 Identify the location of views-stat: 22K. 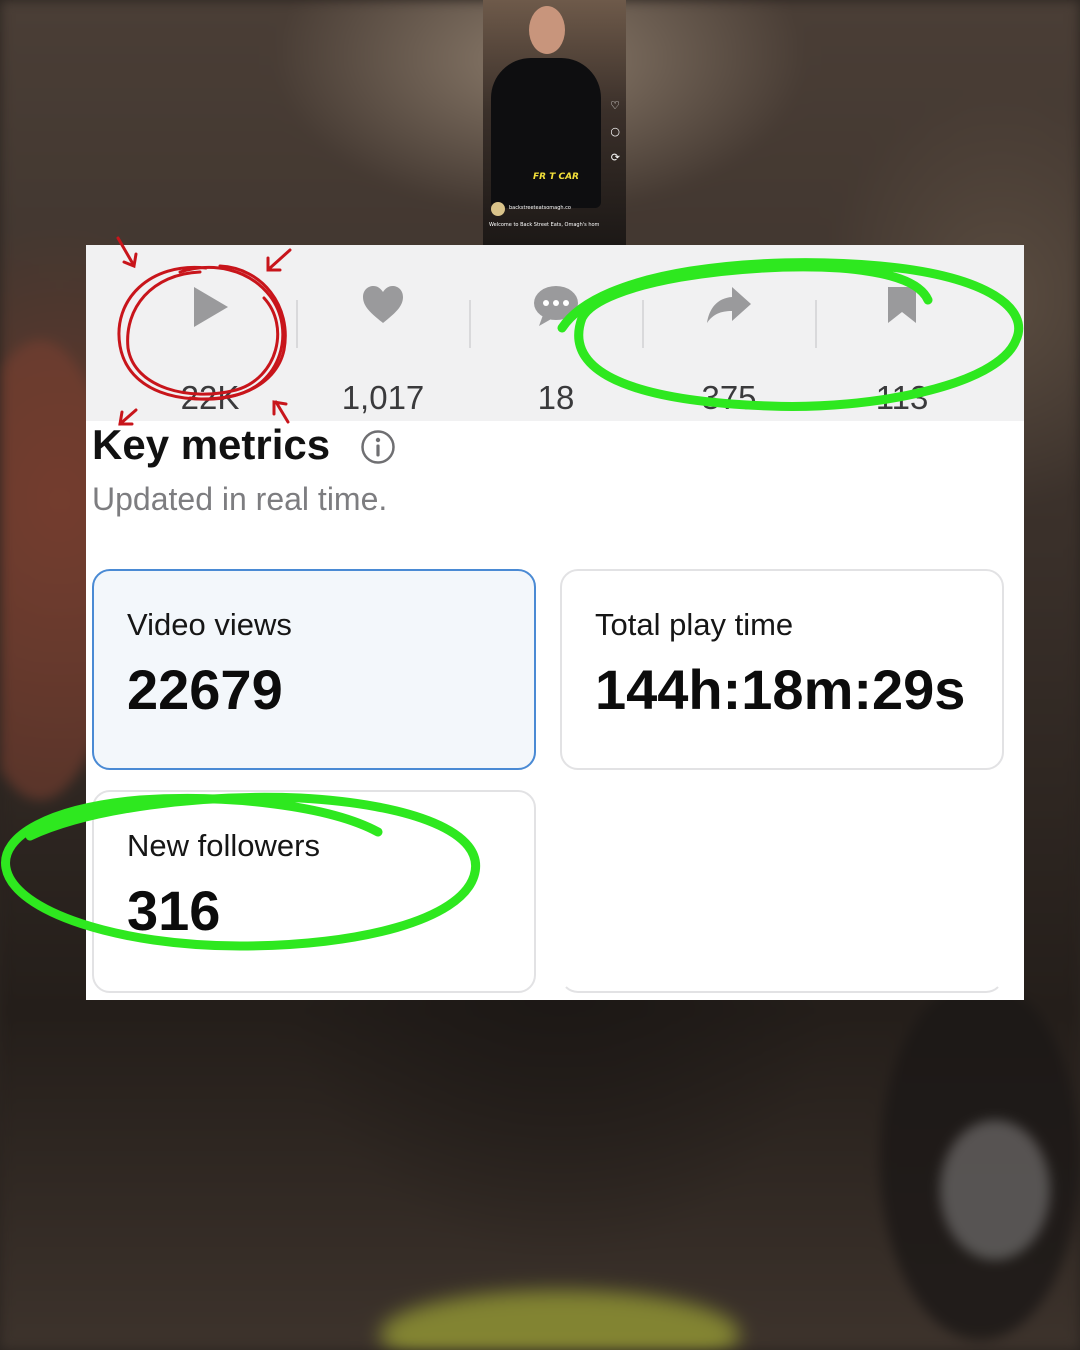
(210, 345).